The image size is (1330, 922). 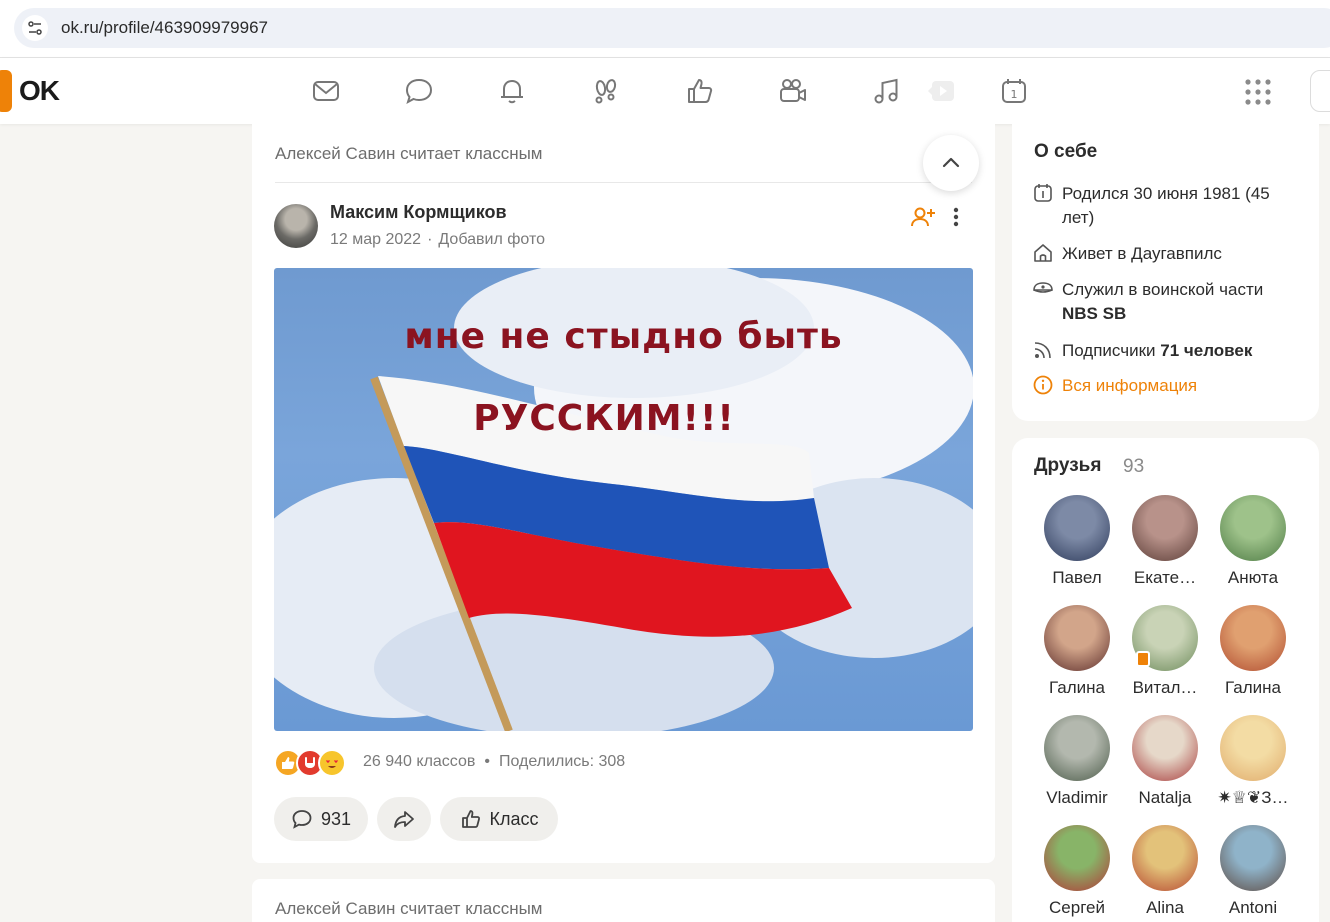 I want to click on post-date: 12 мар 2022, so click(x=375, y=239).